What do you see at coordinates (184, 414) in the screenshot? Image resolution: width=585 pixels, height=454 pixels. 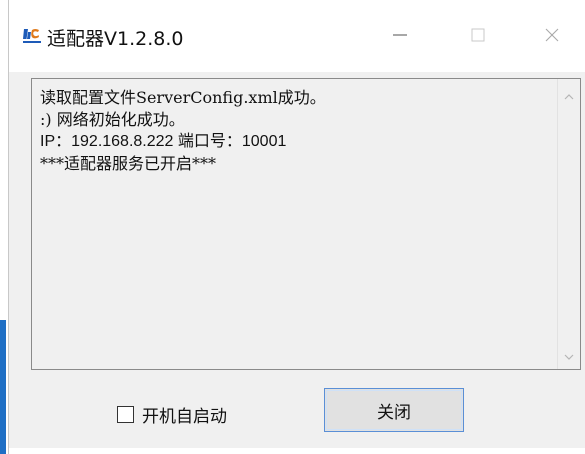 I see `autostart-label: 开机自启动` at bounding box center [184, 414].